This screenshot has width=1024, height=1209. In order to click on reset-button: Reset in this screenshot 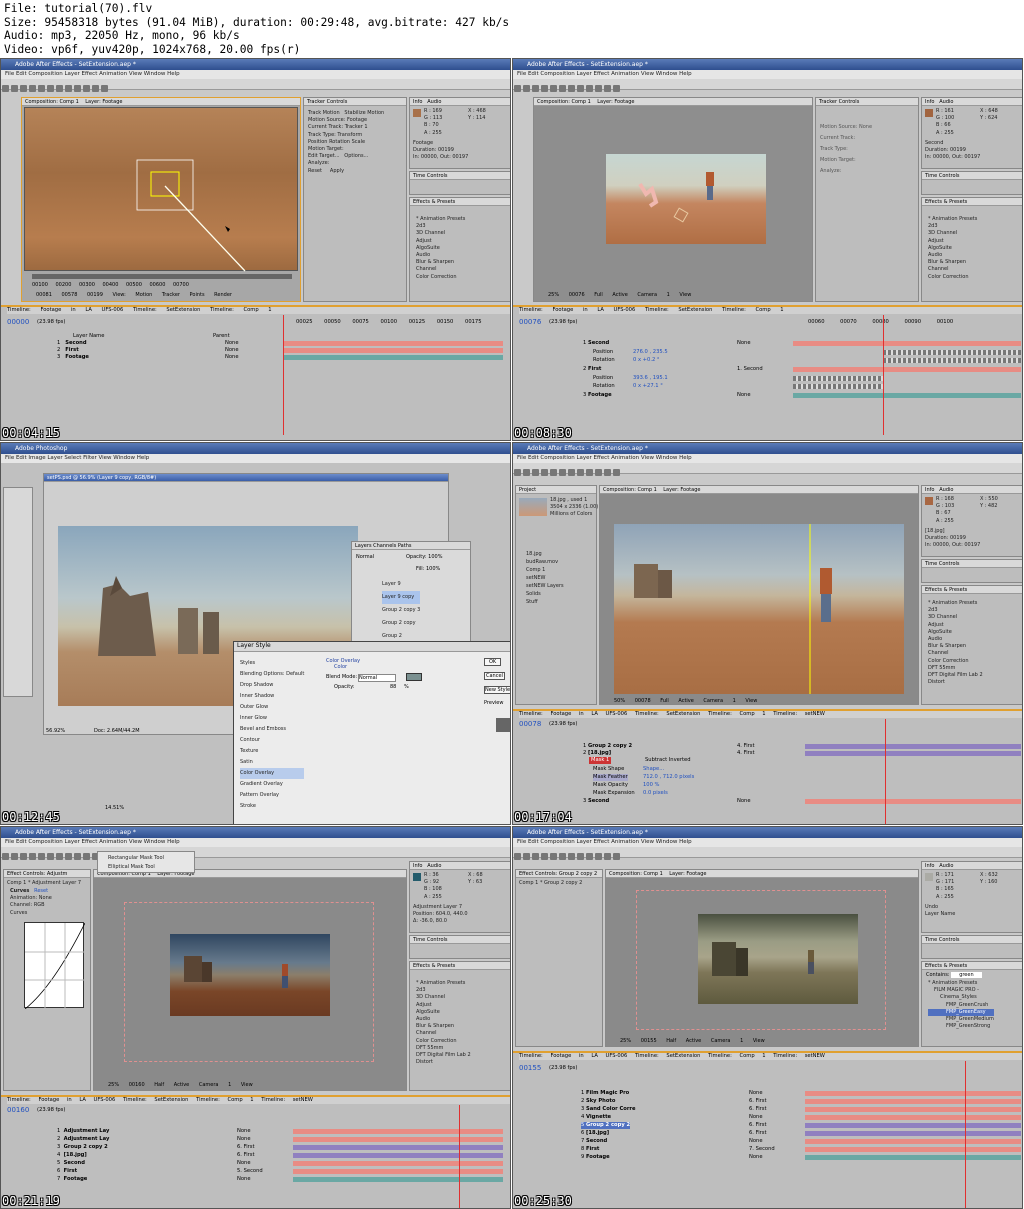, I will do `click(315, 171)`.